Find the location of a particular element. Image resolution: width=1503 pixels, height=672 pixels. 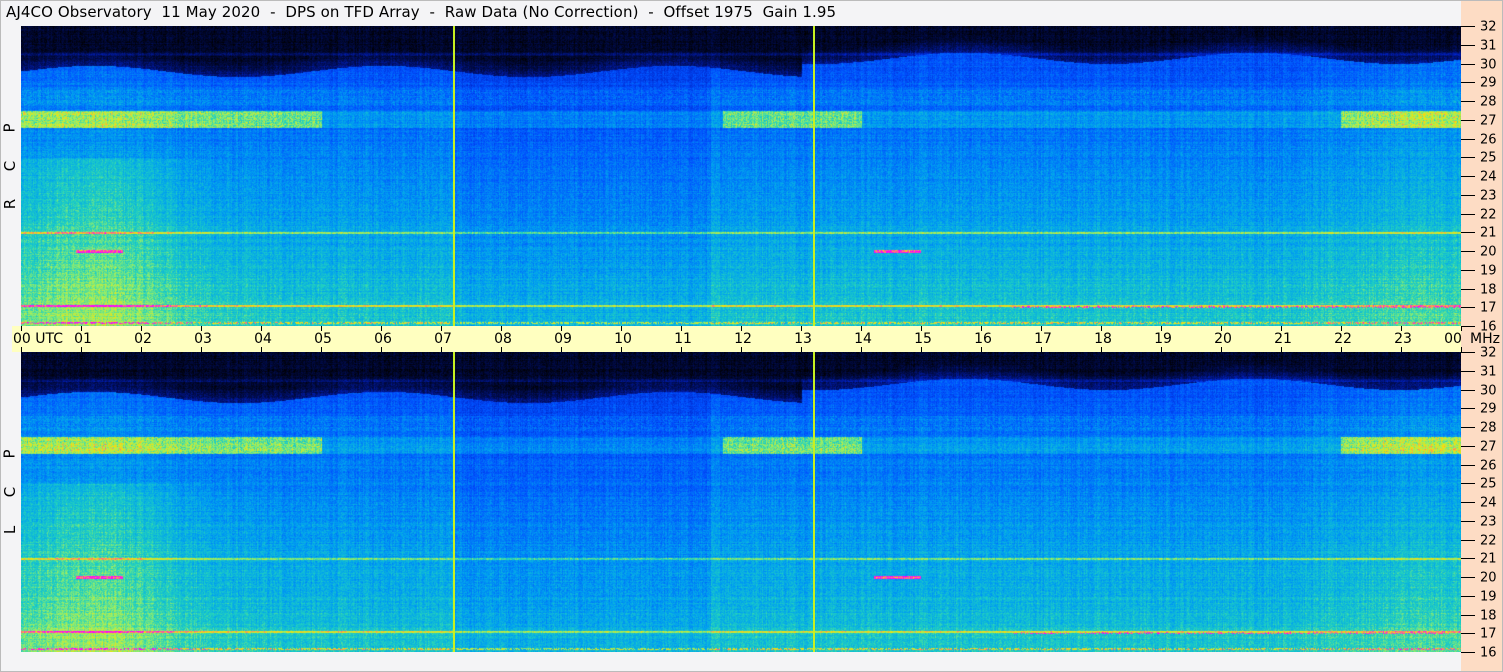

time-tick-label: 10 is located at coordinates (623, 339).